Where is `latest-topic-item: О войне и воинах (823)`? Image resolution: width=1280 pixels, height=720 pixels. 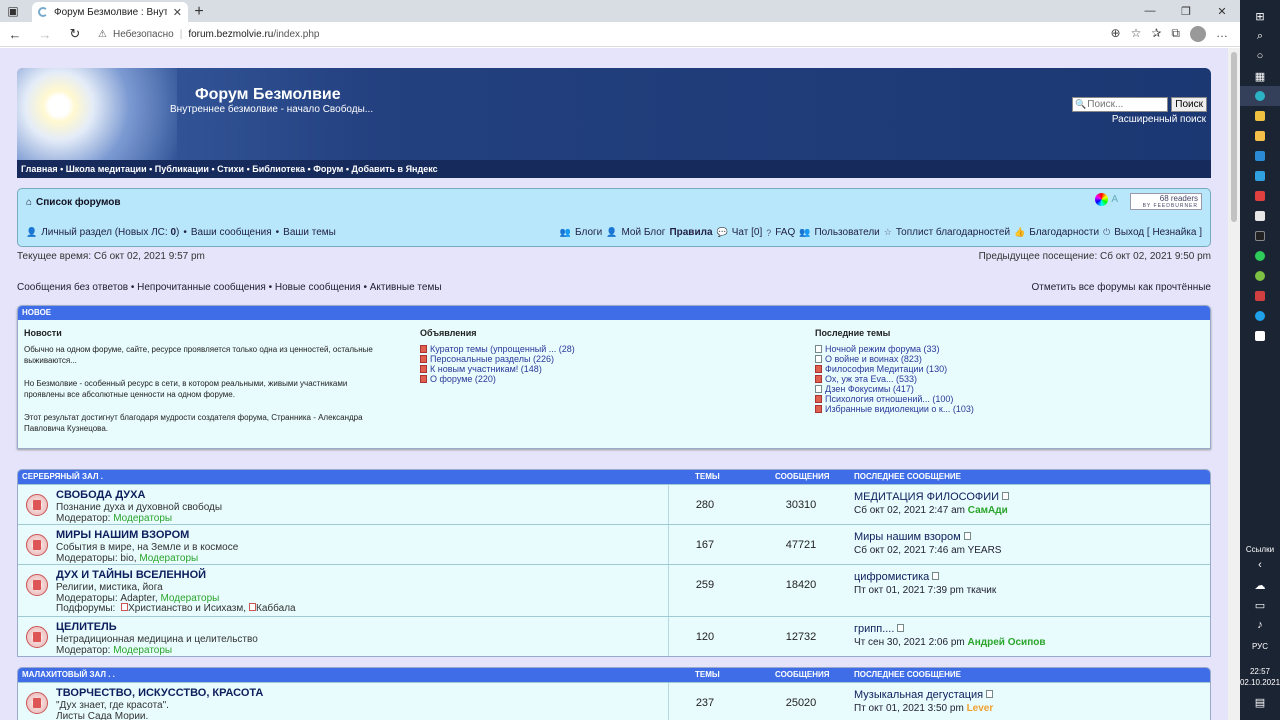
latest-topic-item: О войне и воинах (823) is located at coordinates (1005, 359).